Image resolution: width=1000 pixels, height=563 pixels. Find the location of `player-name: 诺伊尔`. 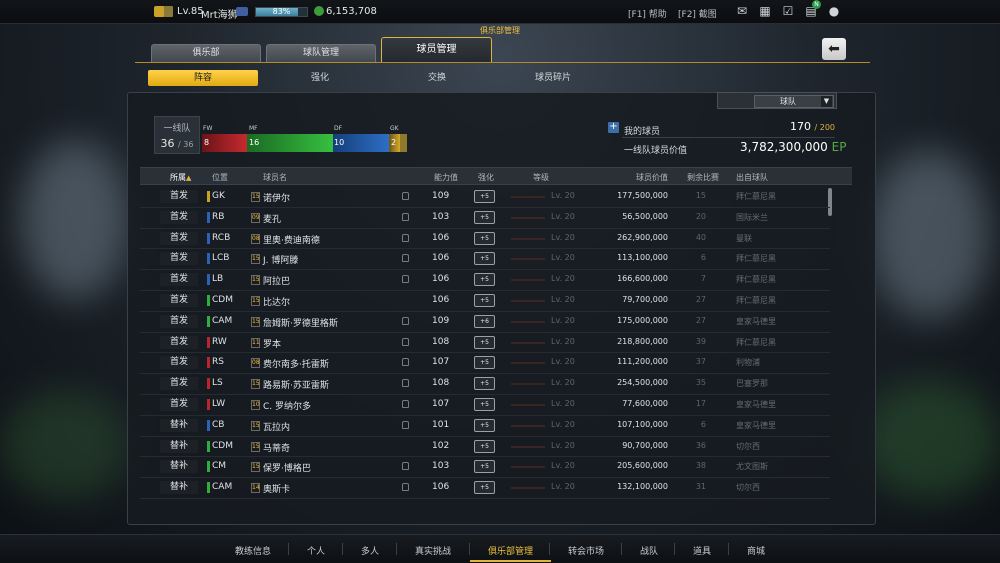

player-name: 诺伊尔 is located at coordinates (276, 197).